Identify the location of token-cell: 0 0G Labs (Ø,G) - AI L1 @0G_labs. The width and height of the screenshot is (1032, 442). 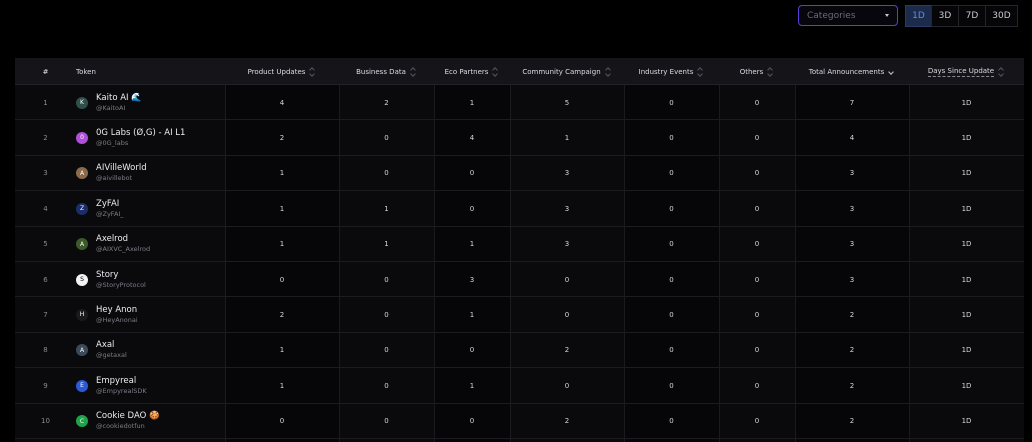
(130, 137).